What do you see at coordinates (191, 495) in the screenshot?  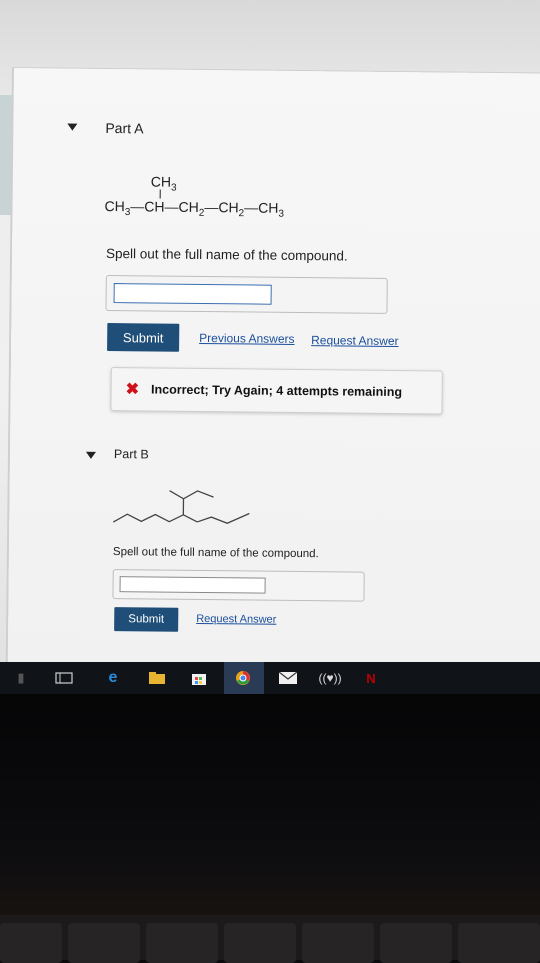 I see `branch-group-bonds` at bounding box center [191, 495].